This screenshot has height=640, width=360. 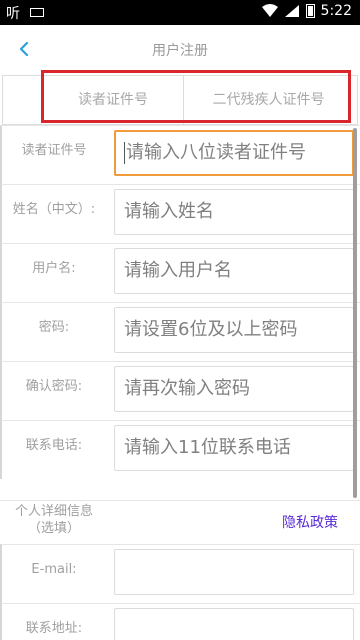 I want to click on phone-input: 请输入11位联系电话, so click(x=234, y=448).